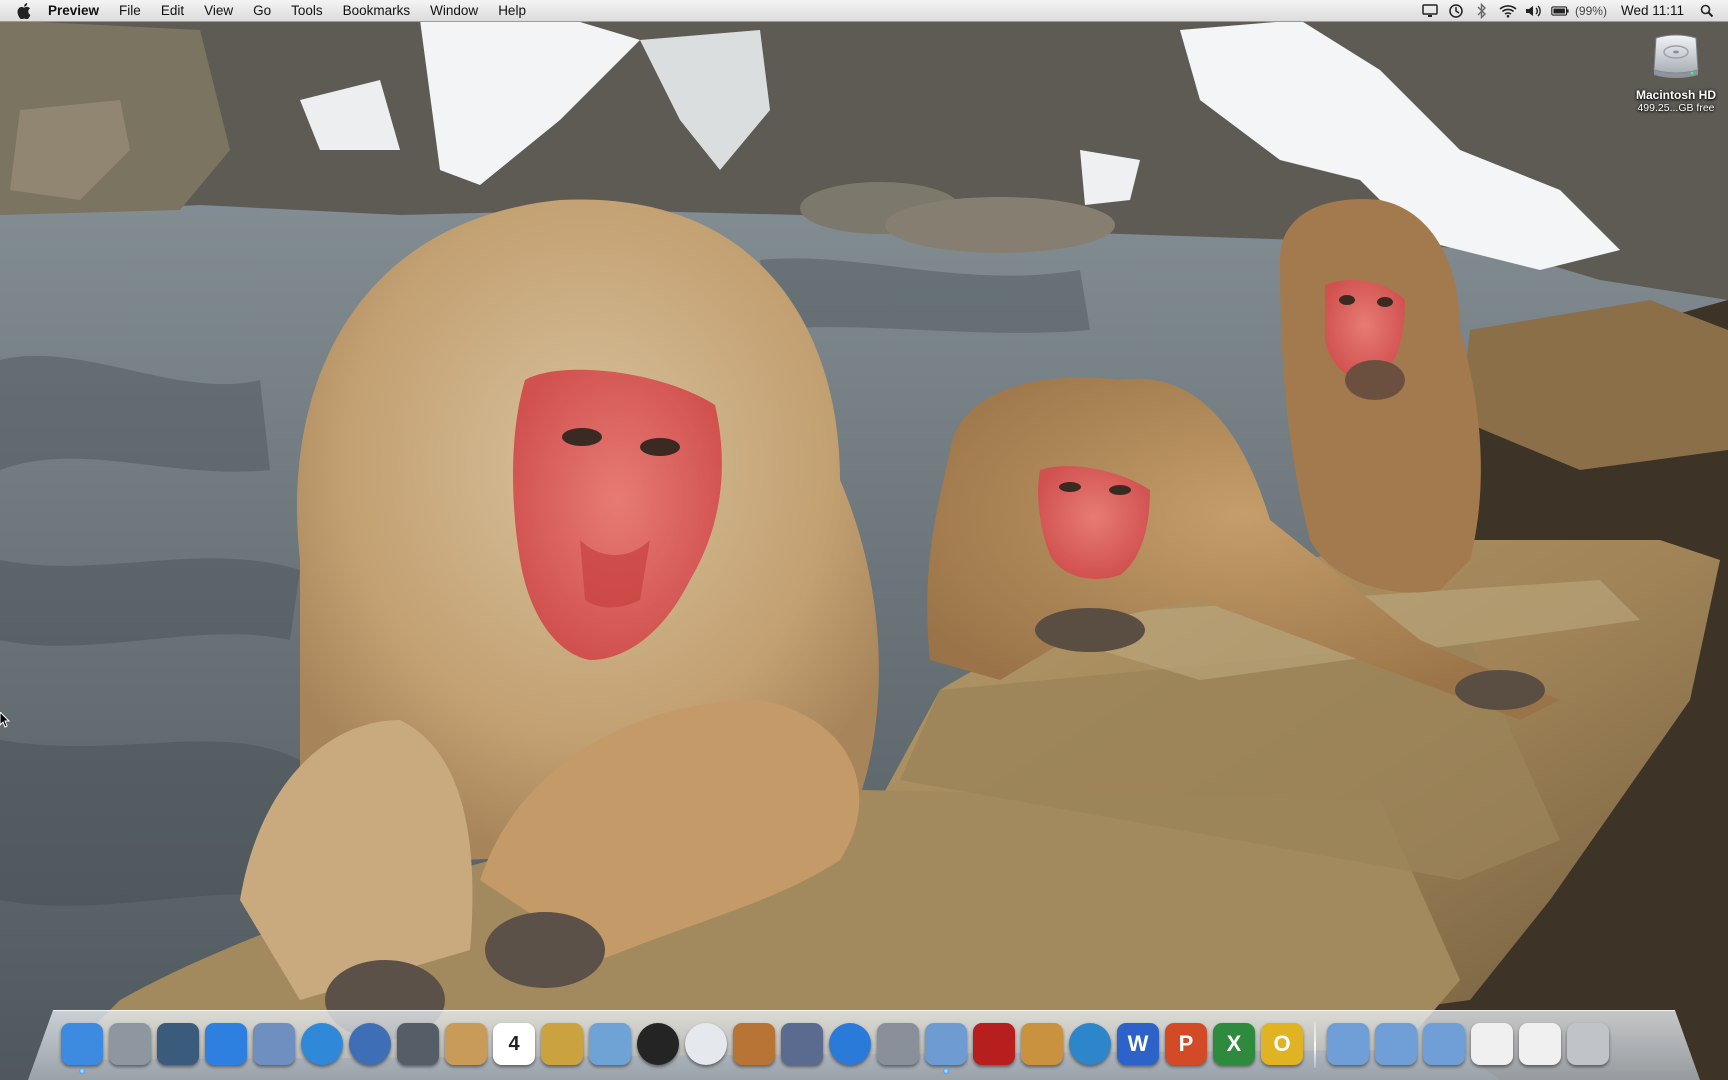 The height and width of the screenshot is (1080, 1728). Describe the element at coordinates (218, 11) in the screenshot. I see `menu-view: View` at that location.